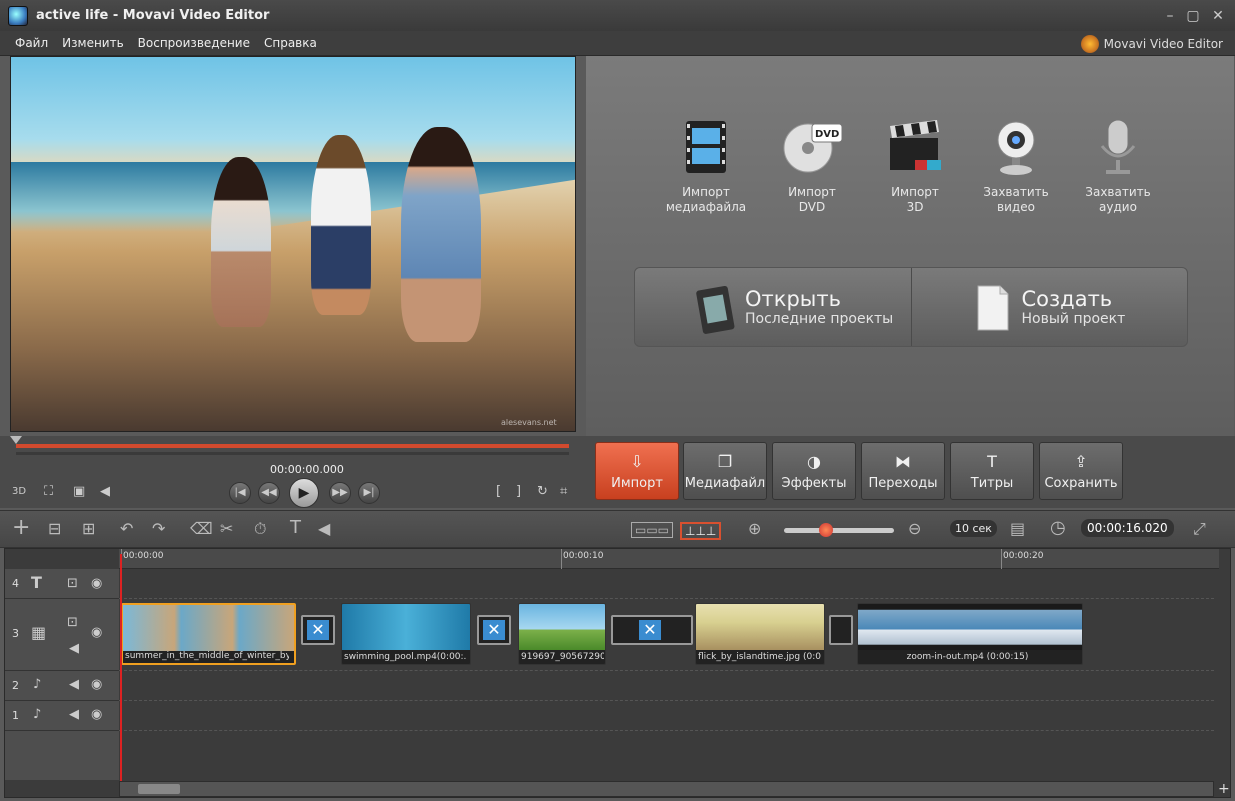 This screenshot has width=1235, height=801. Describe the element at coordinates (1118, 192) in the screenshot. I see `capture-audio-label-1: Захватить` at that location.